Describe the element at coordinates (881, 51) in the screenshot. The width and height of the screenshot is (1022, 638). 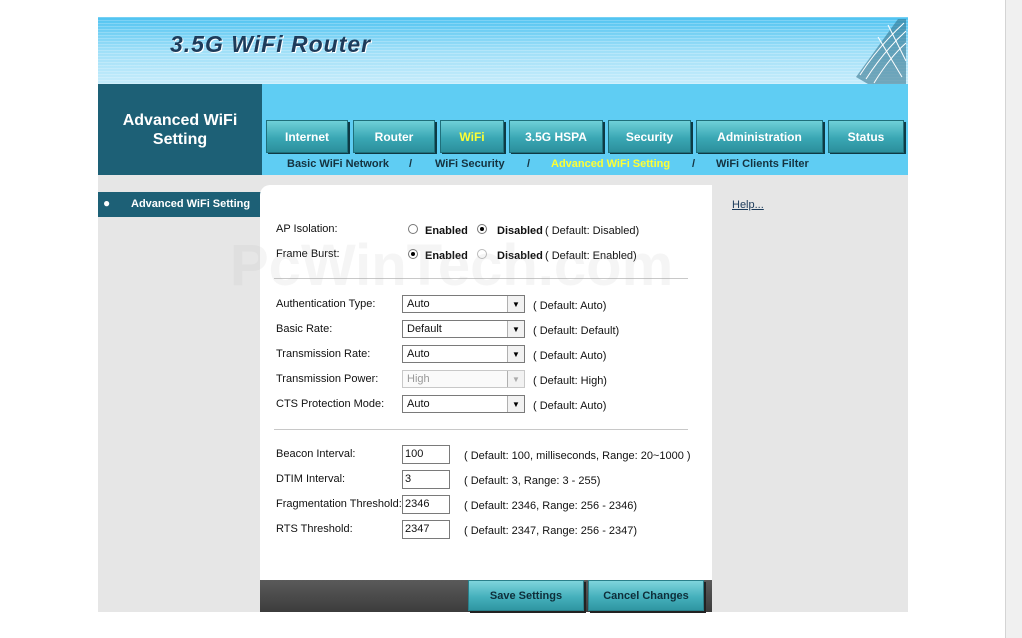
I see `satellite-dish-icon` at that location.